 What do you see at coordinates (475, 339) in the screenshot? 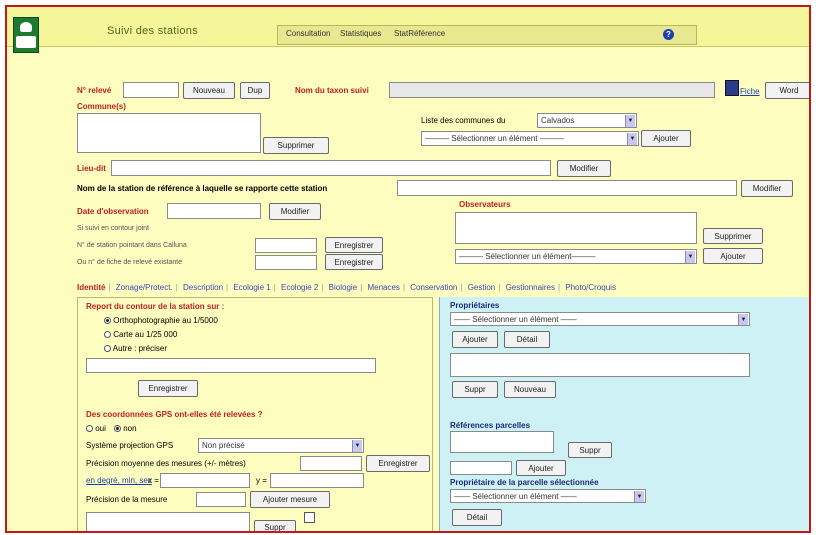
I see `ajouter-proprietaire-button: Ajouter` at bounding box center [475, 339].